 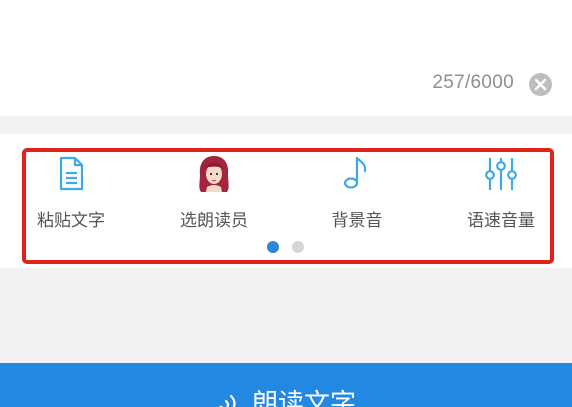 What do you see at coordinates (214, 221) in the screenshot?
I see `tool-label-reader: 选朗读员` at bounding box center [214, 221].